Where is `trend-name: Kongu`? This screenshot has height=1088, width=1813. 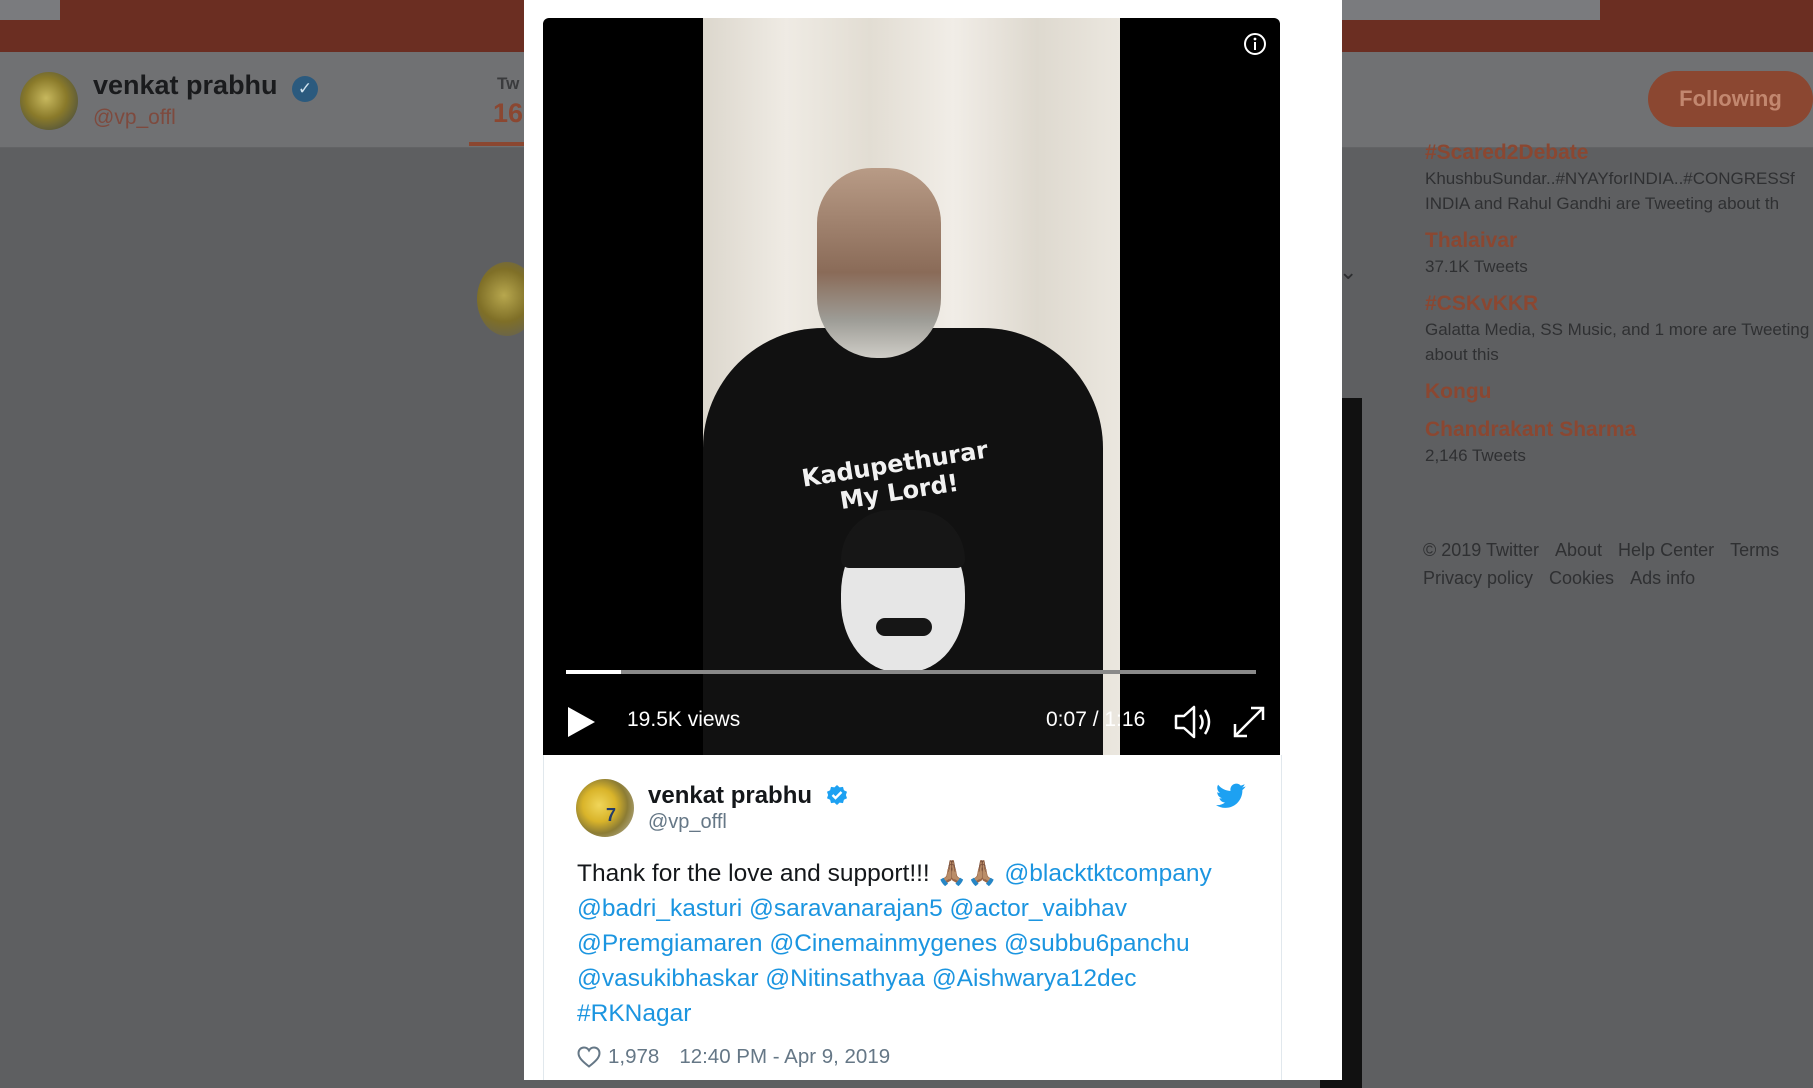
trend-name: Kongu is located at coordinates (1619, 392).